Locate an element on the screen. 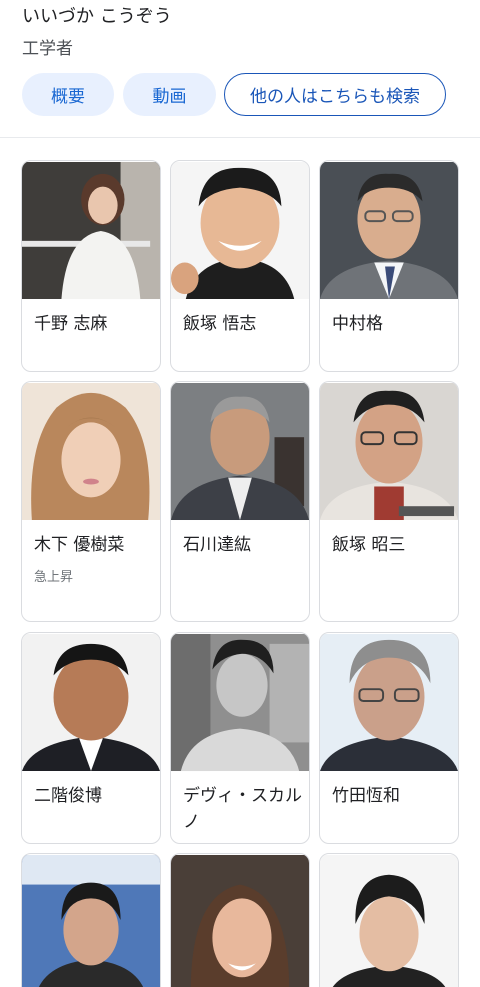  person-card: 二階俊博 is located at coordinates (91, 738).